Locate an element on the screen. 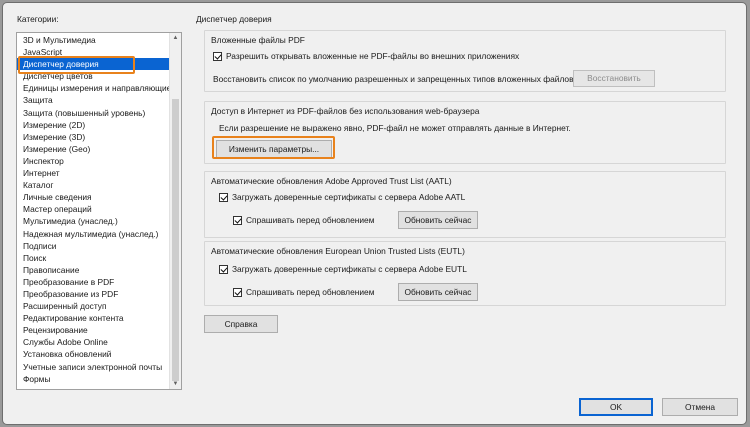 This screenshot has width=750, height=427. category-item: Поиск is located at coordinates (93, 258).